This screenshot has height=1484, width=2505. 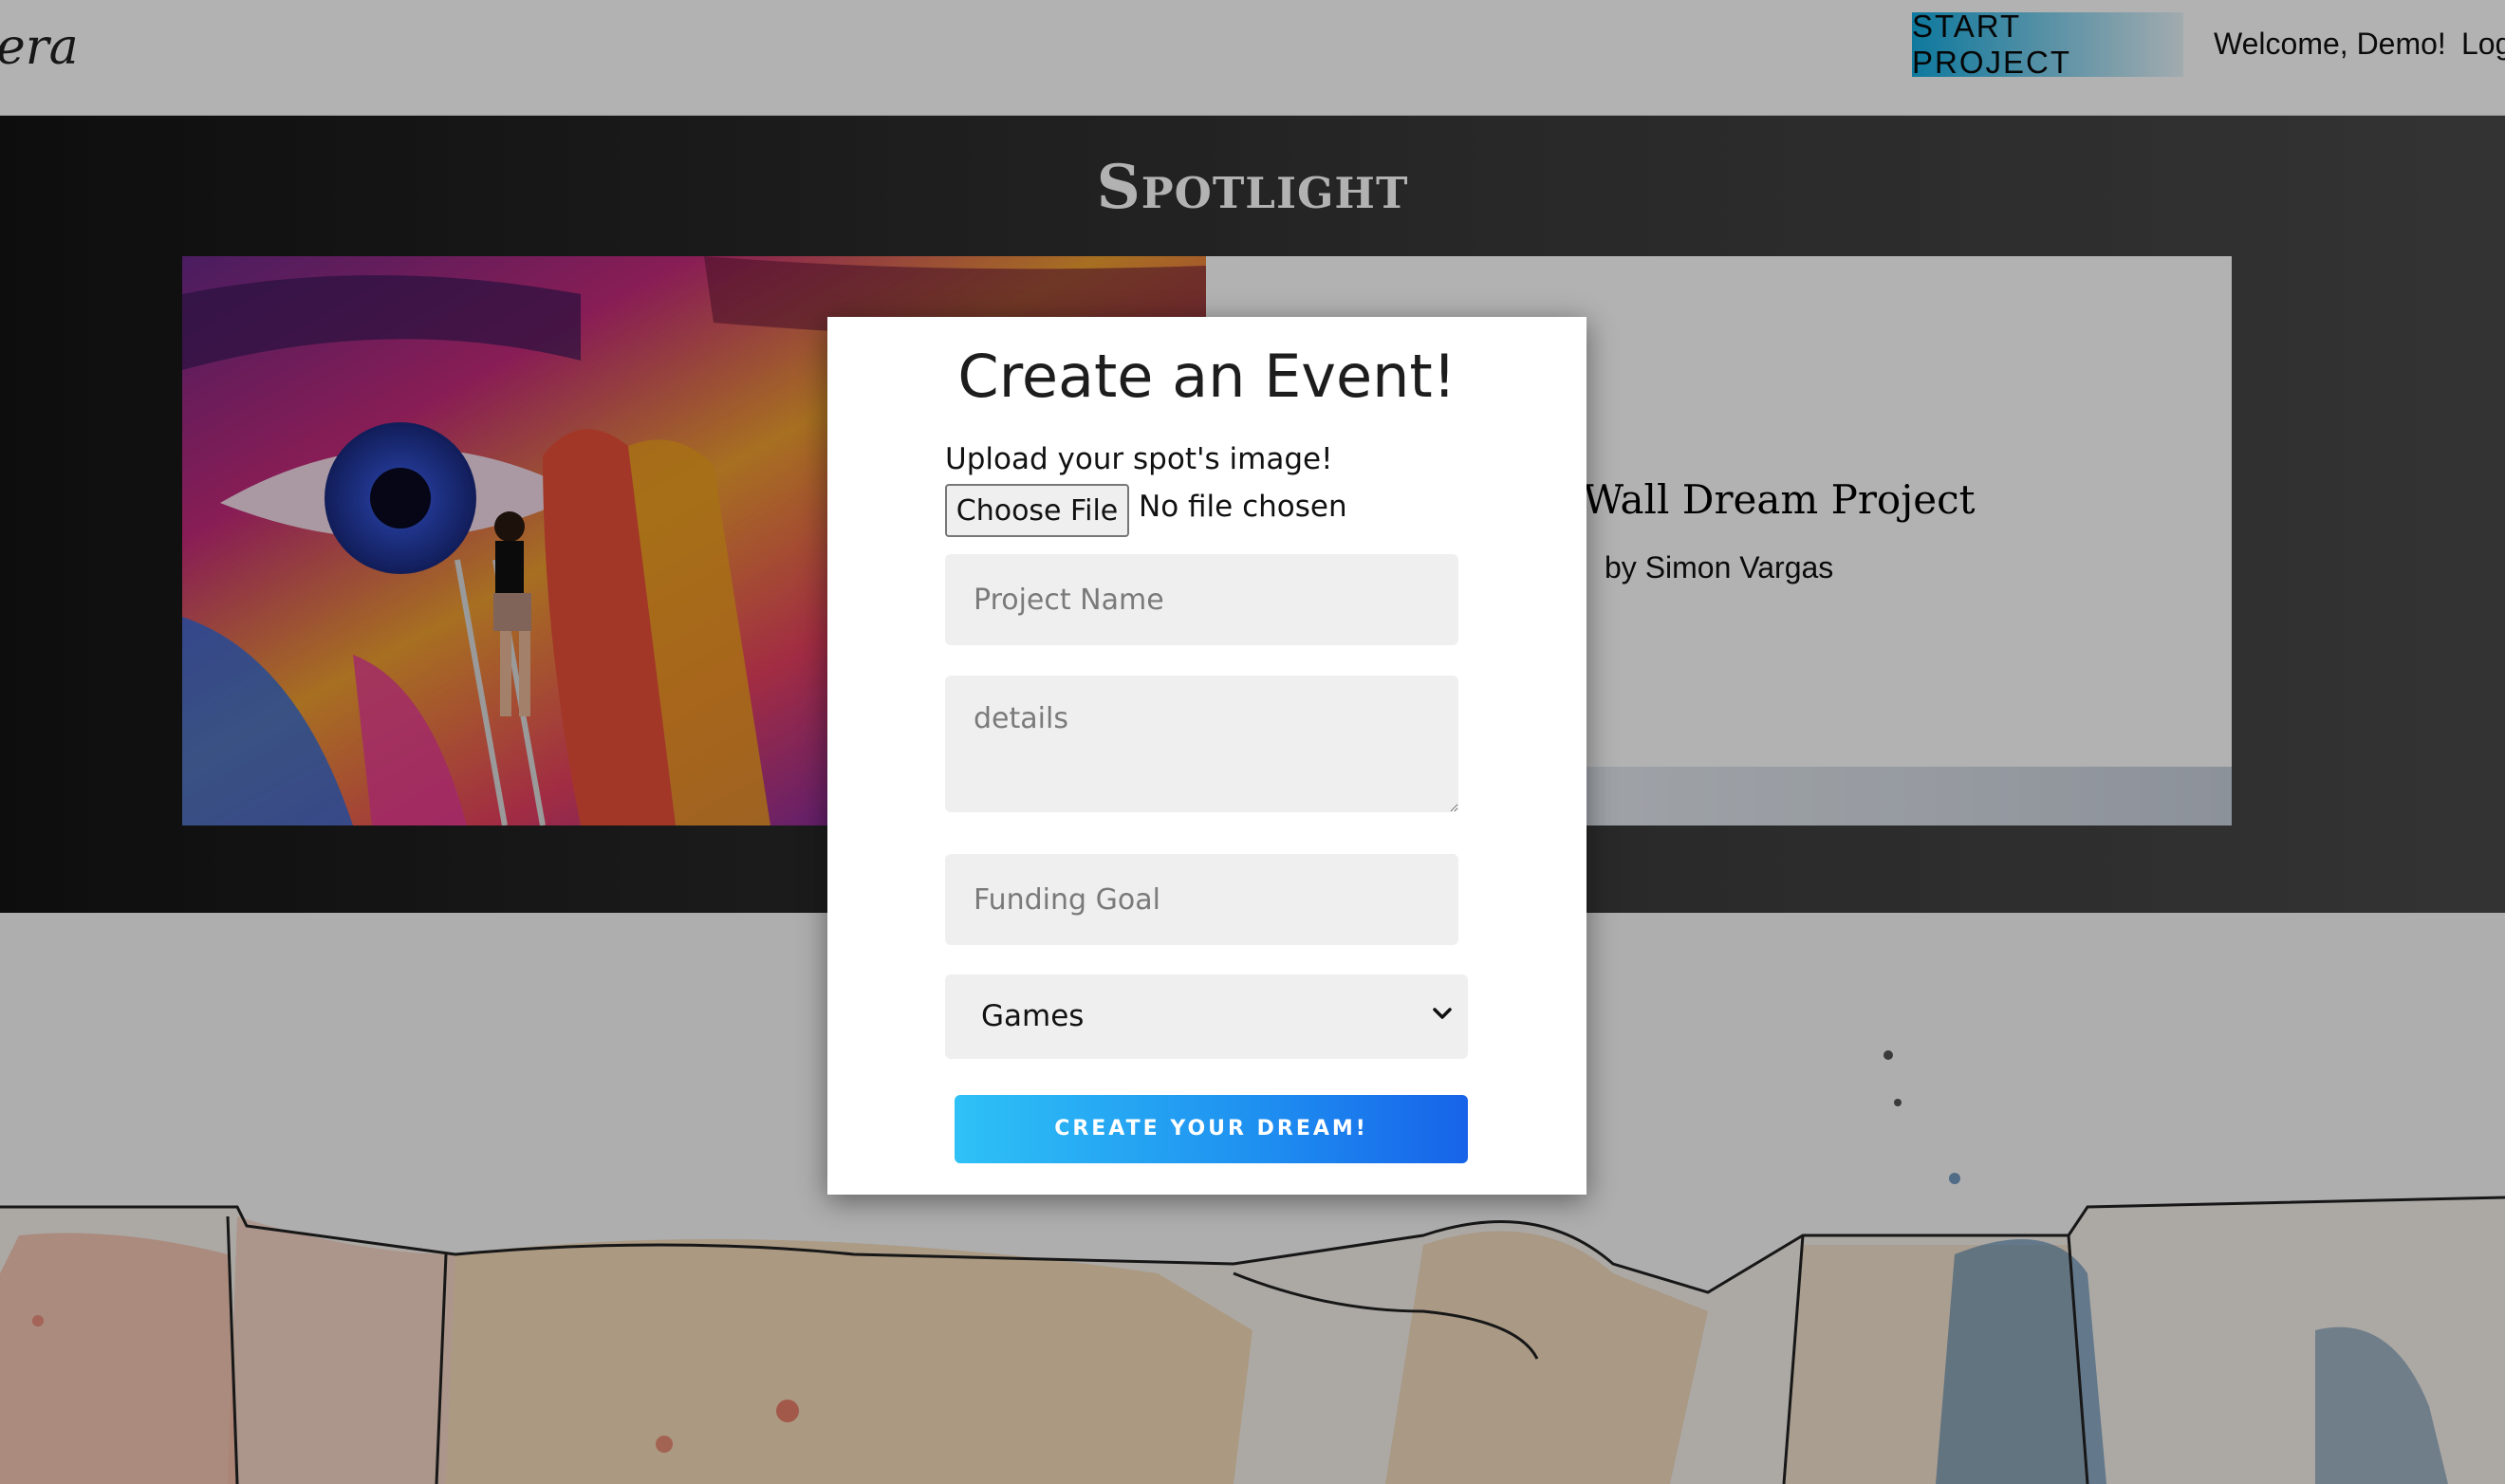 What do you see at coordinates (1207, 377) in the screenshot?
I see `modal-title: Create an Event!` at bounding box center [1207, 377].